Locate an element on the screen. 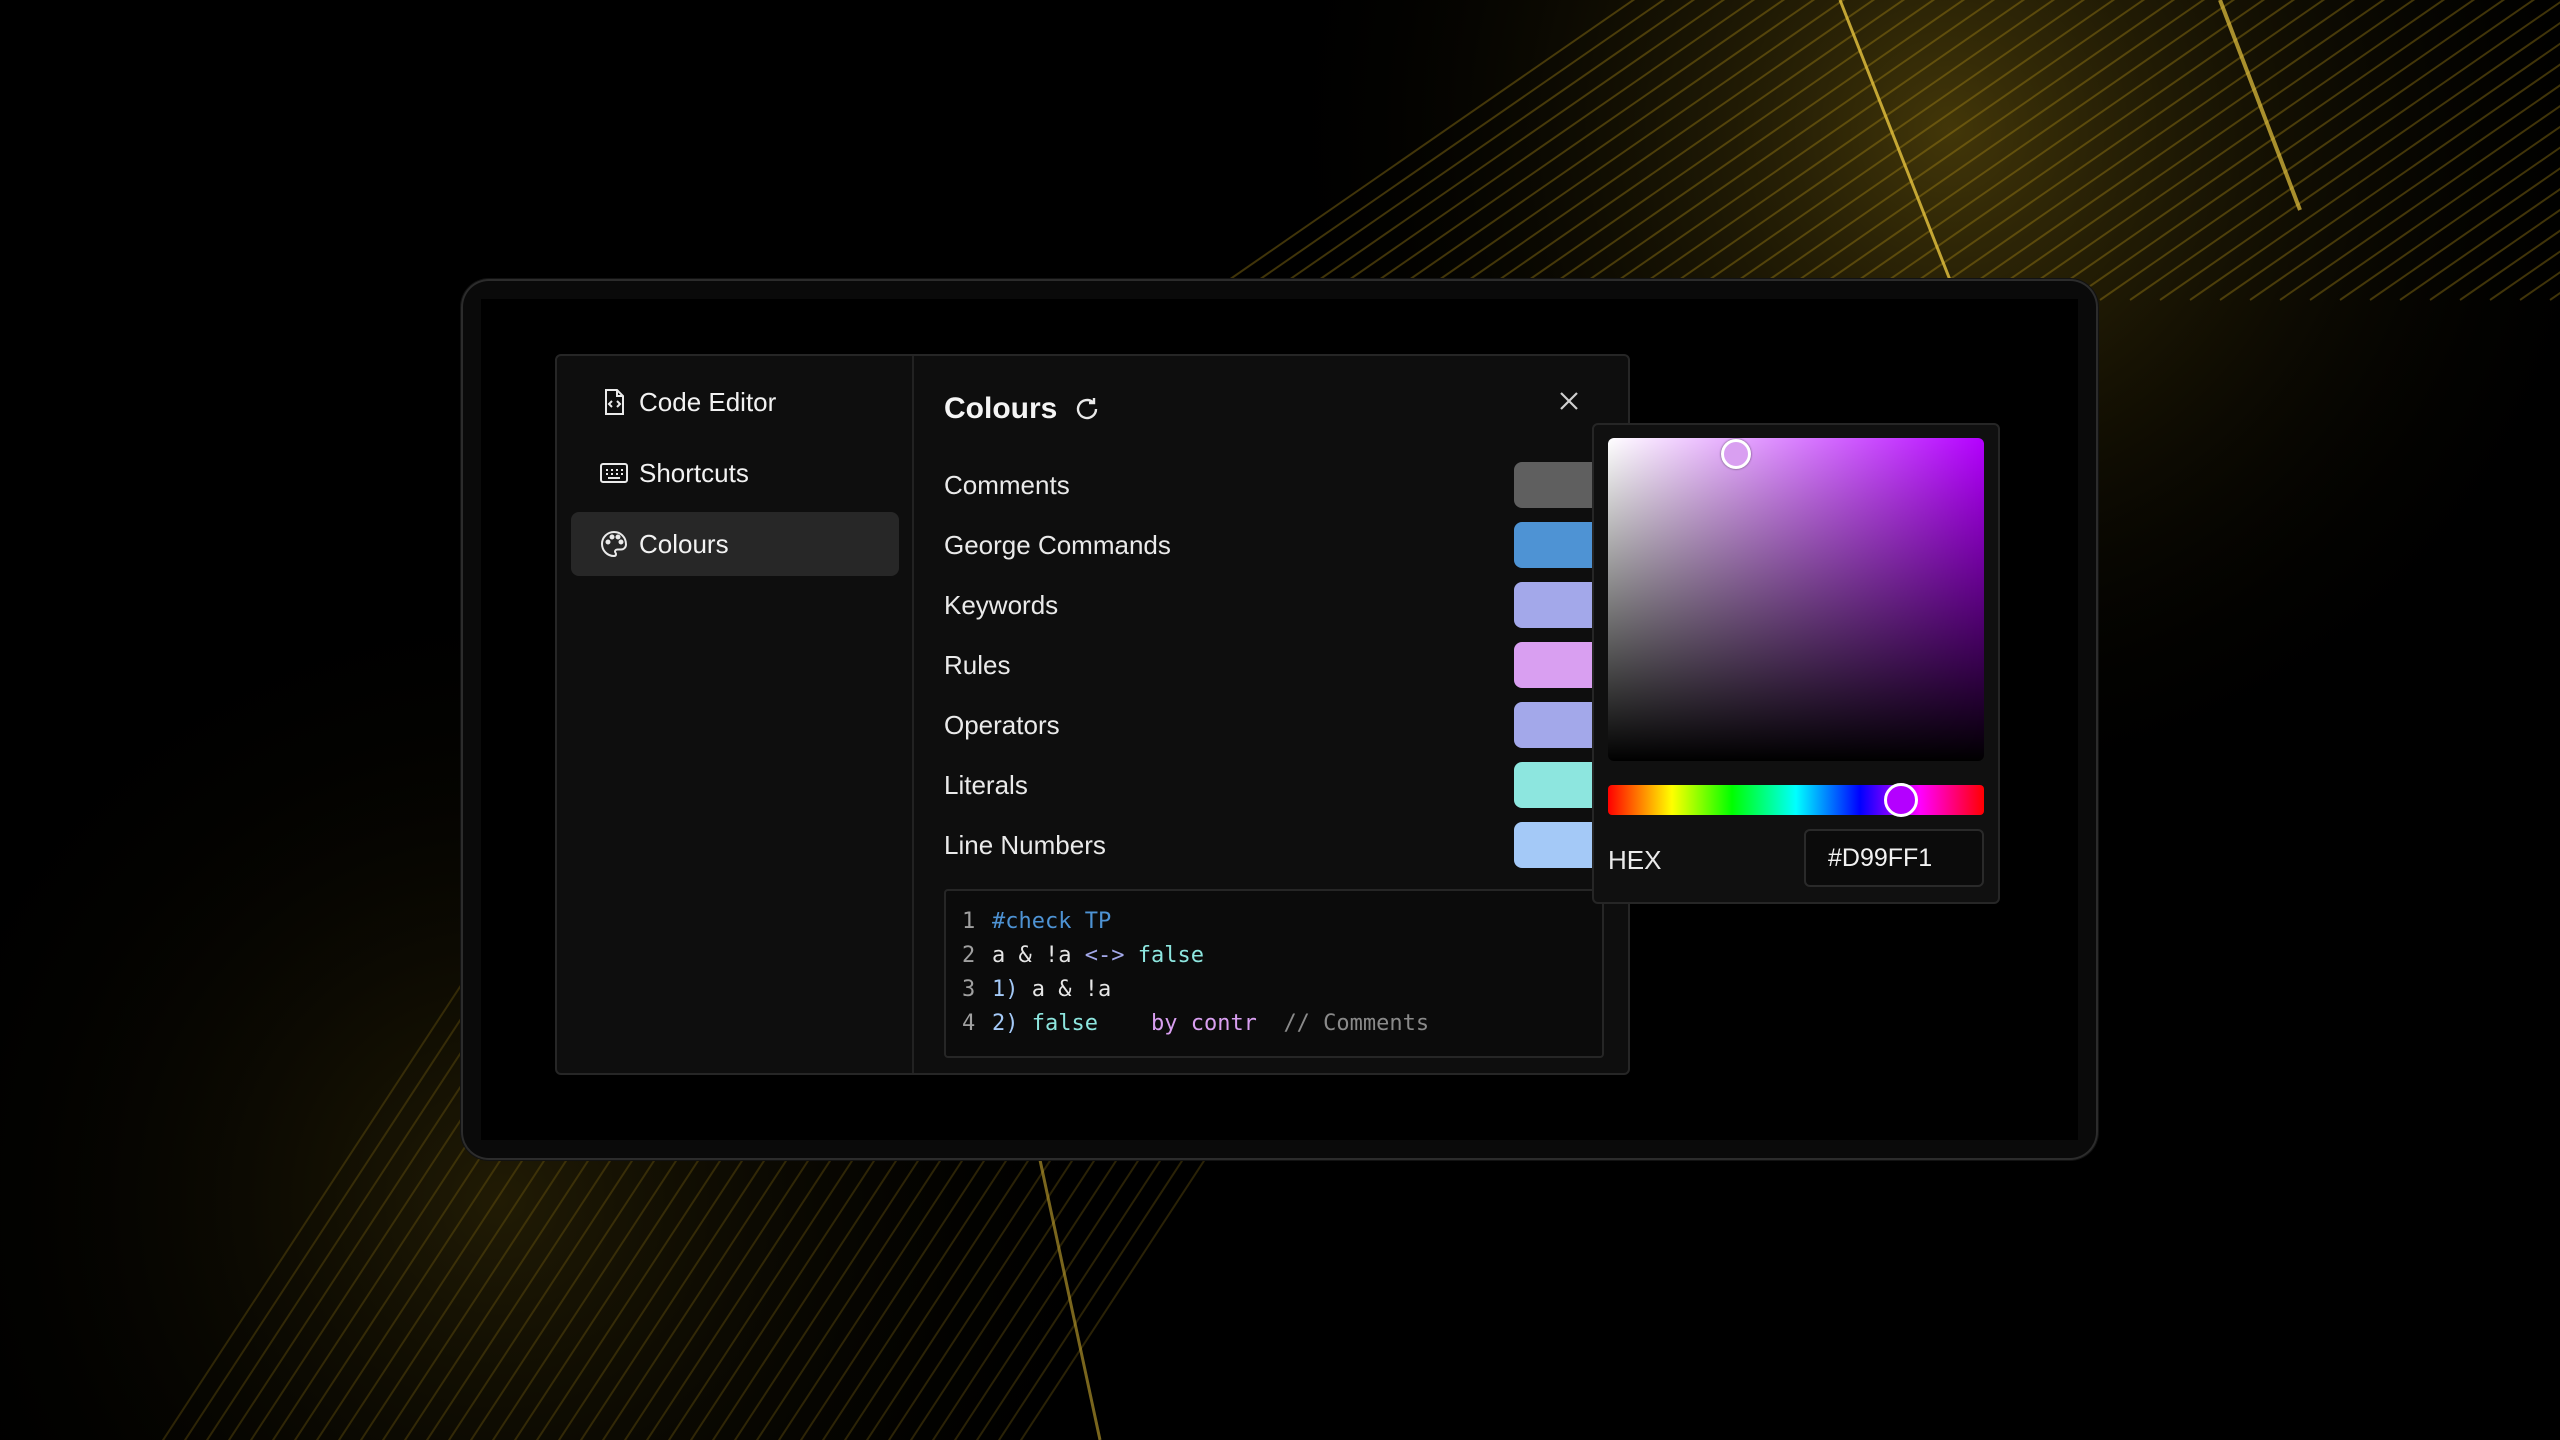 The height and width of the screenshot is (1440, 2560). code-token: // Comments is located at coordinates (1356, 1023).